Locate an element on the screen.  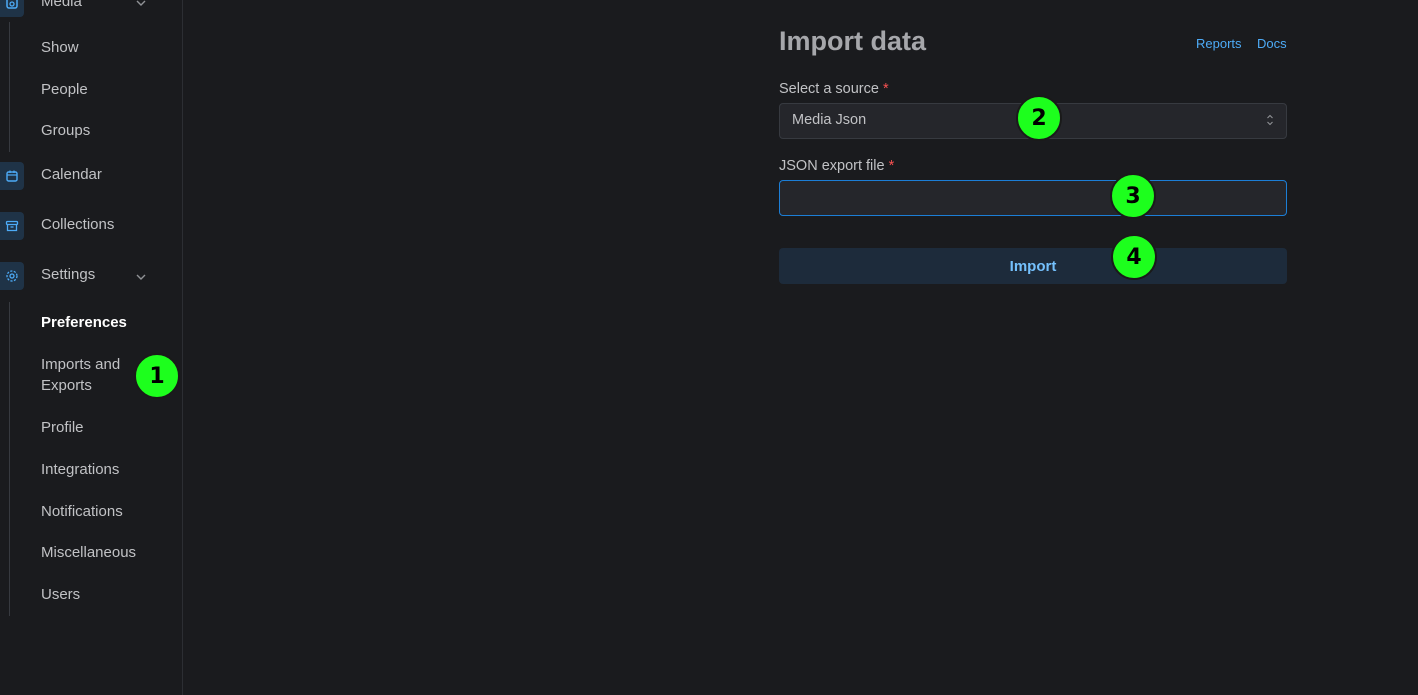
sidebar-item-imports-and-exports: Imports and Exports is located at coordinates (91, 375).